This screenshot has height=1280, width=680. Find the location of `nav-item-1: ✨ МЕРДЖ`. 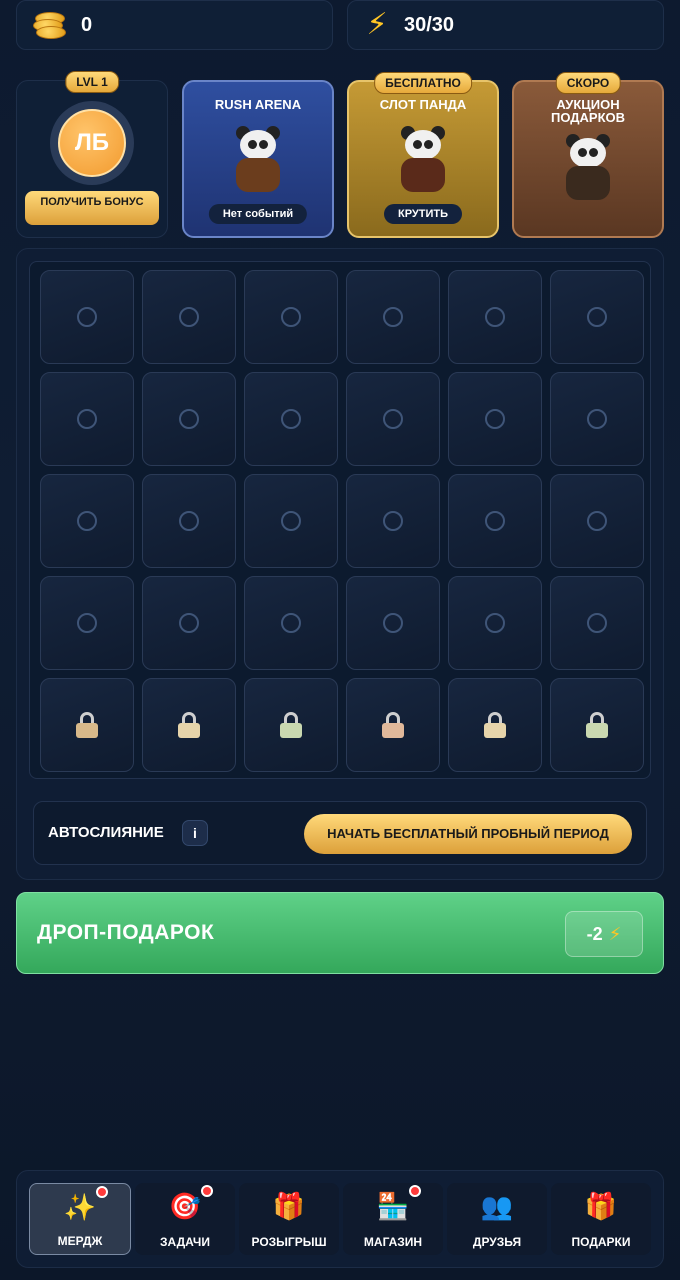

nav-item-1: ✨ МЕРДЖ is located at coordinates (80, 1219).